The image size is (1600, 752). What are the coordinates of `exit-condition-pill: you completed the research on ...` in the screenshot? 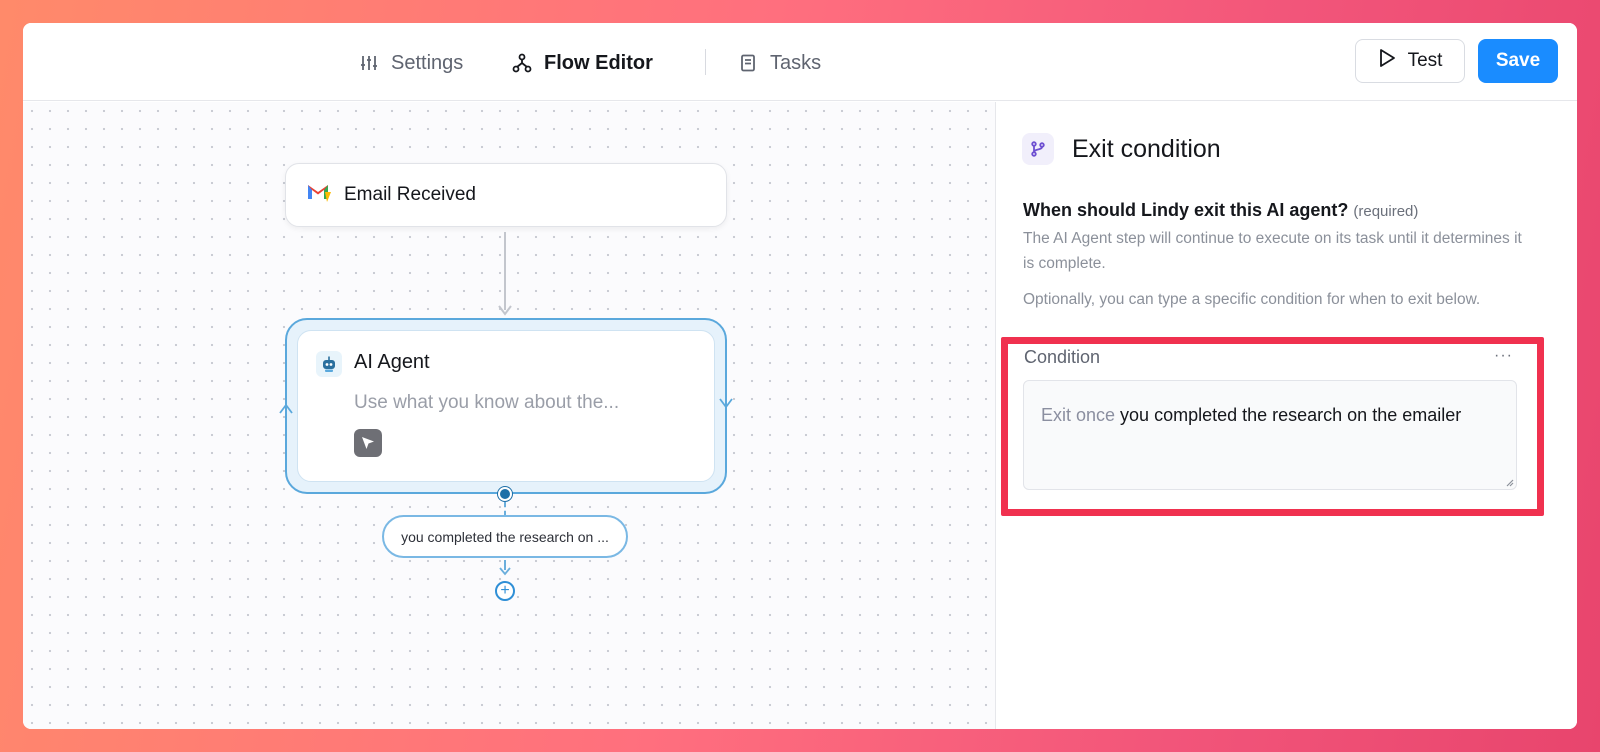 It's located at (505, 536).